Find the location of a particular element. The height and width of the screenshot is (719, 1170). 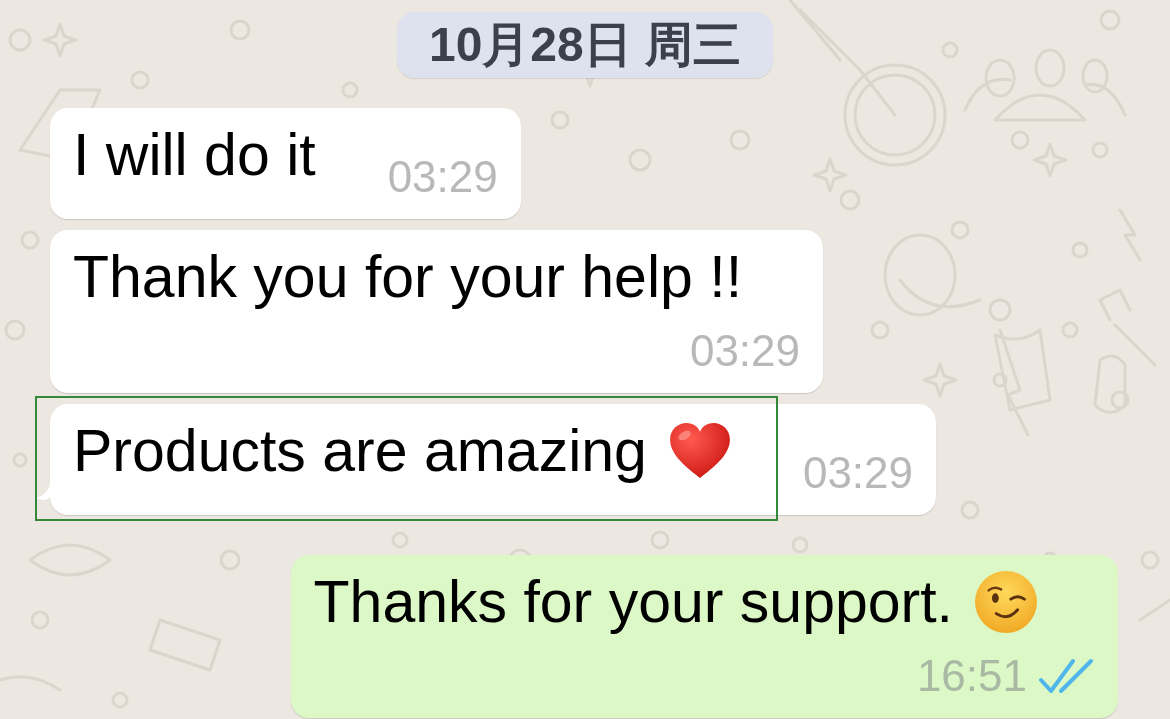

message-text: Thank you for your help !! is located at coordinates (408, 277).